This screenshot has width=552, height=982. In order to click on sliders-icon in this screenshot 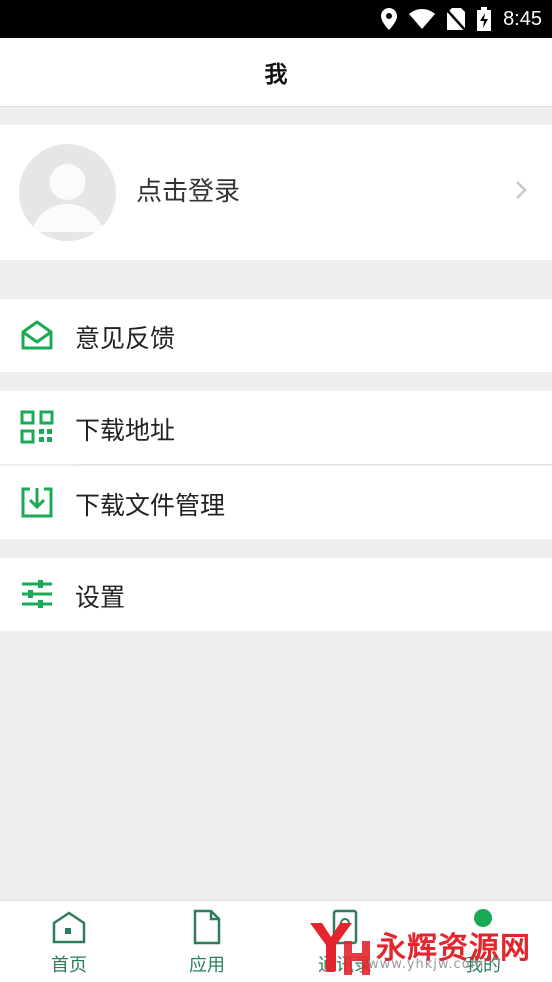, I will do `click(37, 594)`.